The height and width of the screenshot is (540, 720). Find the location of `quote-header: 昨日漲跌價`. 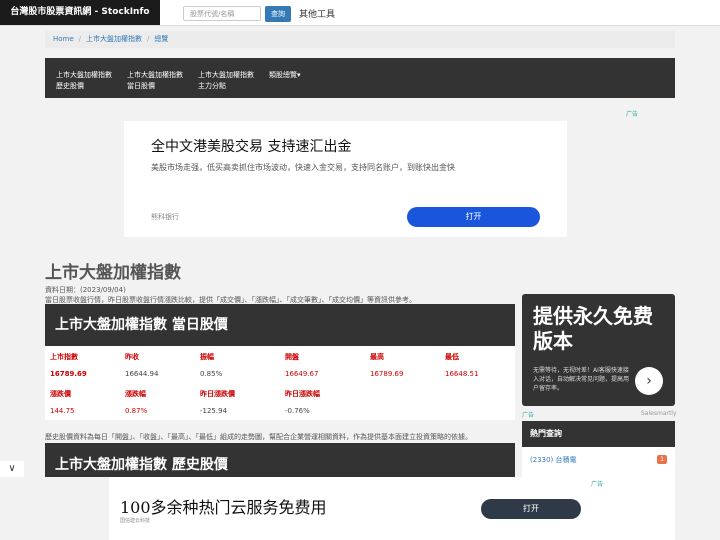

quote-header: 昨日漲跌價 is located at coordinates (217, 394).